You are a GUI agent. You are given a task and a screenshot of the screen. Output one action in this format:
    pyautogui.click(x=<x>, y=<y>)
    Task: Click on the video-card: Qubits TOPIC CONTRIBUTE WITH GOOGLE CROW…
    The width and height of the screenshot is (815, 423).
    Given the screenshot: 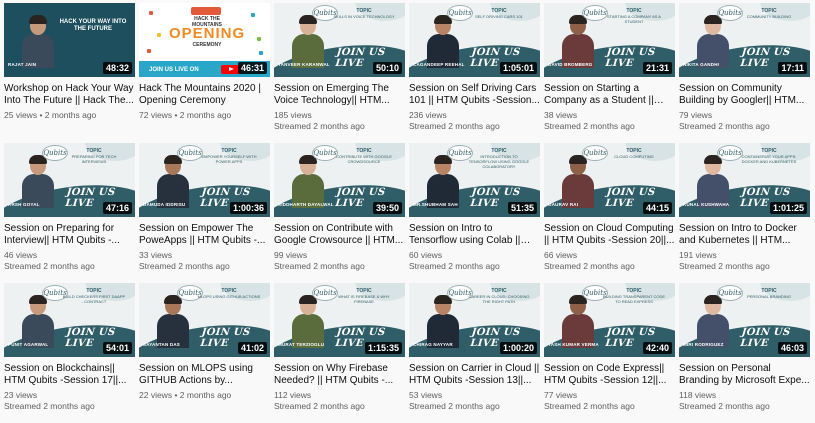 What is the action you would take?
    pyautogui.click(x=339, y=213)
    